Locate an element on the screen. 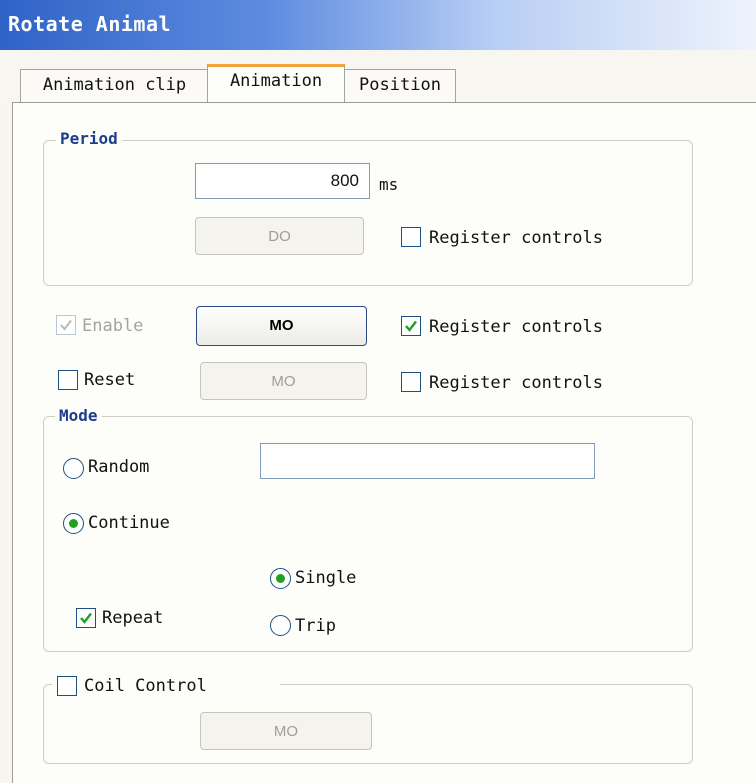  enable-mo-button: MO is located at coordinates (281, 326).